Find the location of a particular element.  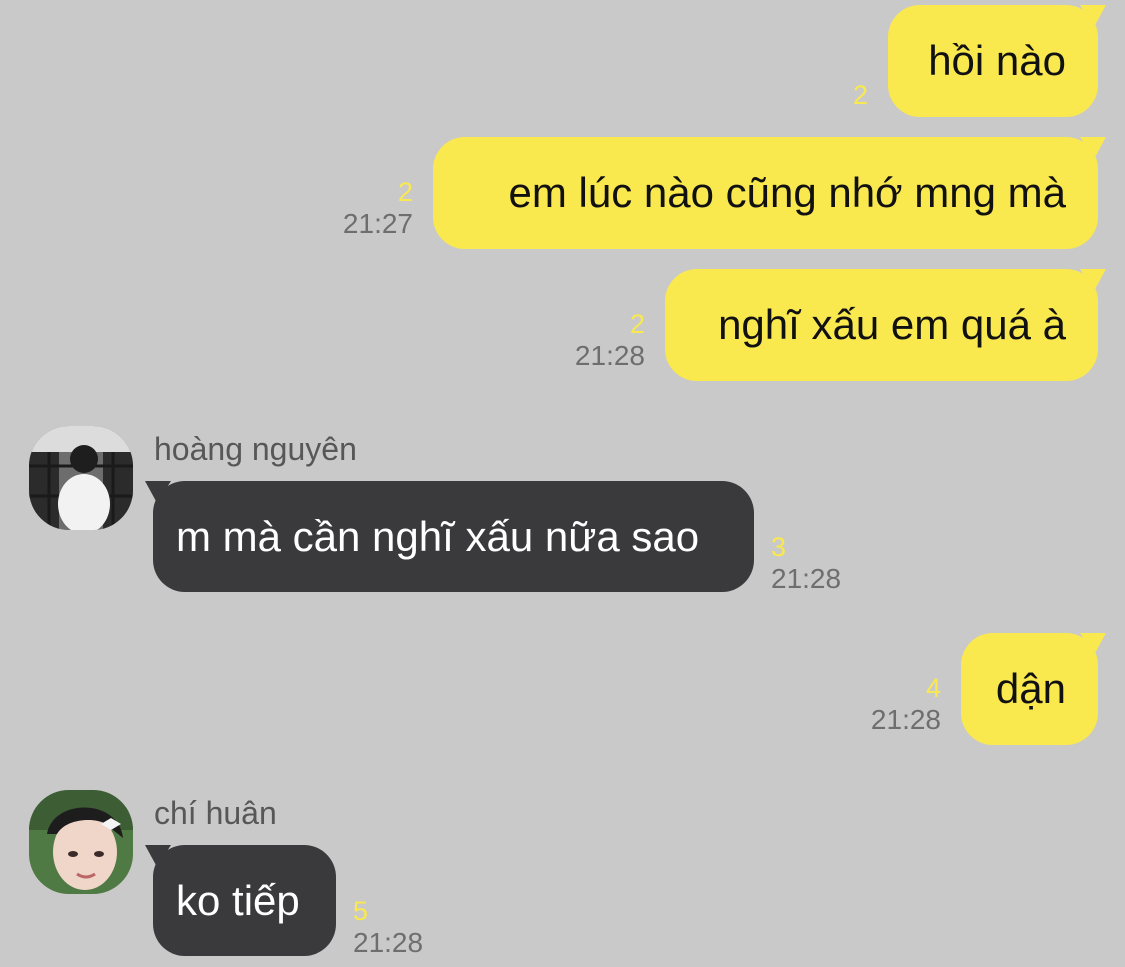

avatar-chi-huan is located at coordinates (81, 842).